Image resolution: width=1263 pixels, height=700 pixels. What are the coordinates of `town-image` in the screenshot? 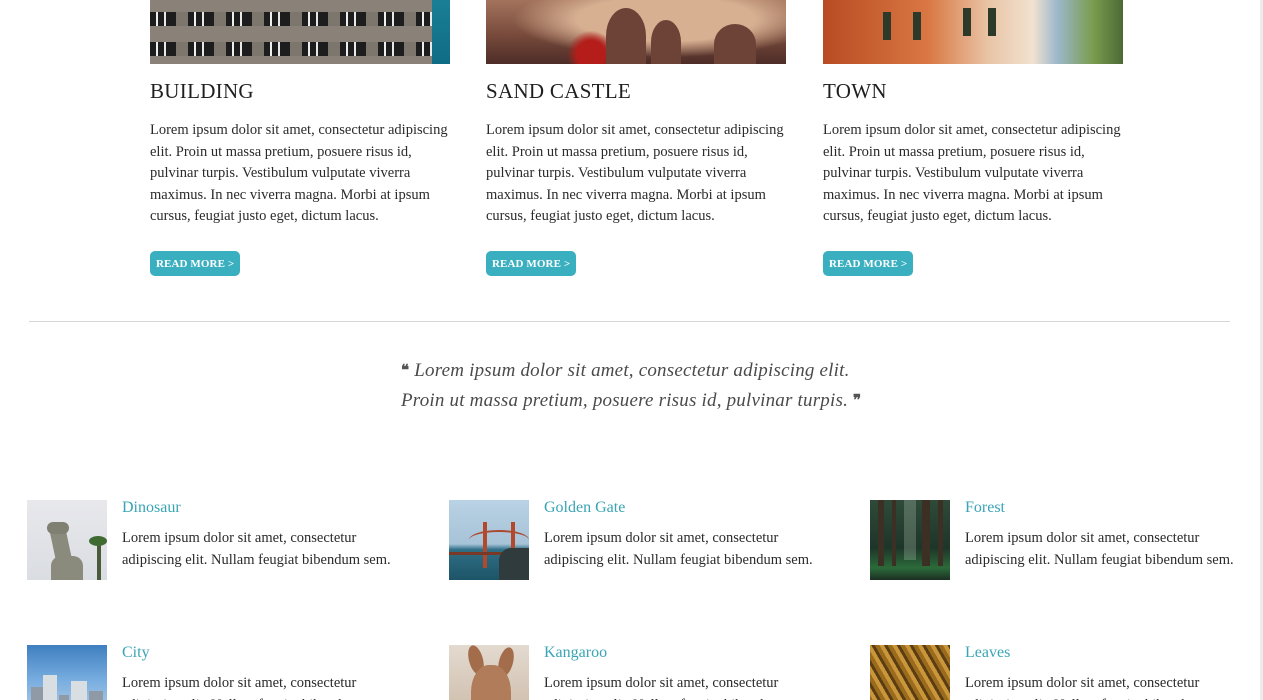 It's located at (973, 32).